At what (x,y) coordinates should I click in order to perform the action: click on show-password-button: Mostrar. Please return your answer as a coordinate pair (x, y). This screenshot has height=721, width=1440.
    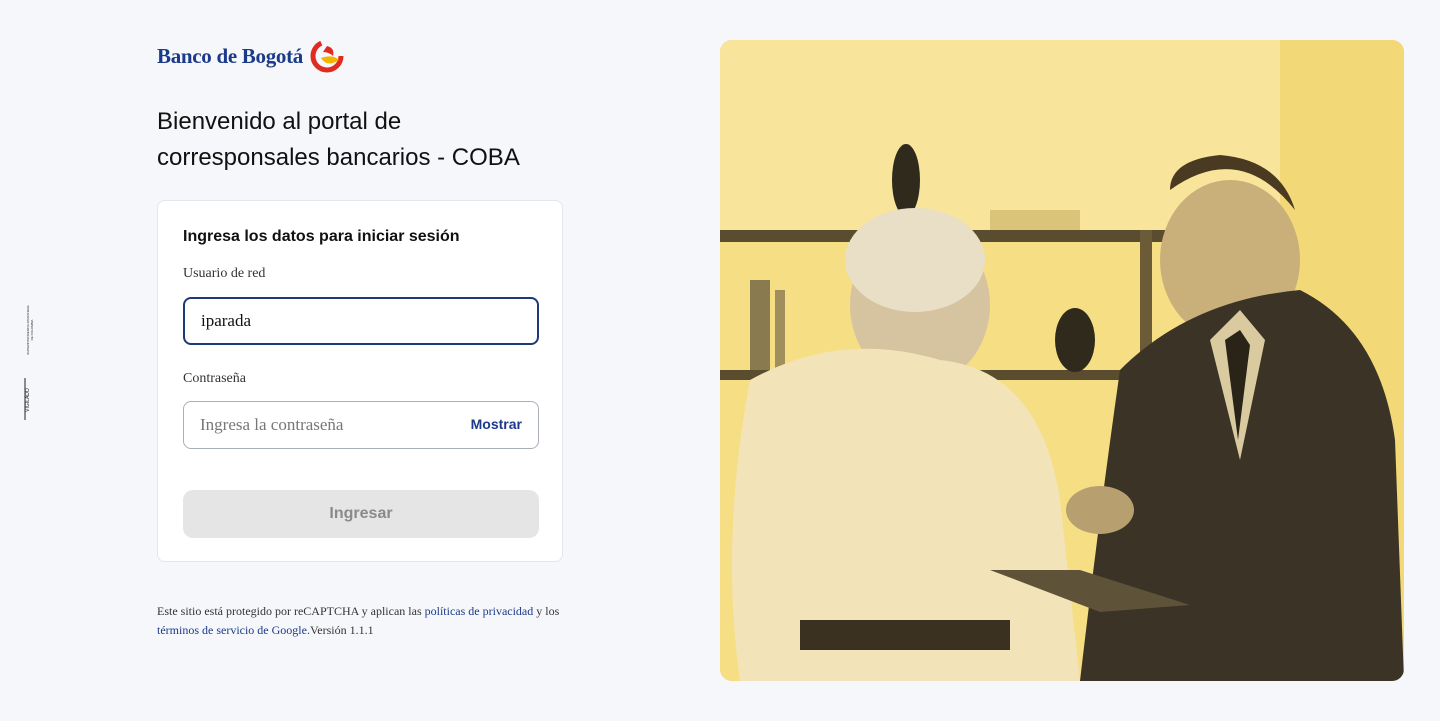
    Looking at the image, I should click on (496, 424).